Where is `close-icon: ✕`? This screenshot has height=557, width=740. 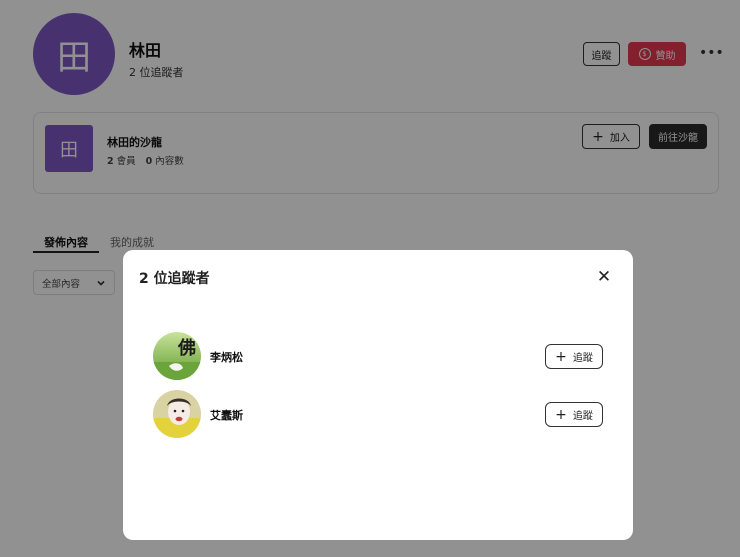 close-icon: ✕ is located at coordinates (604, 277).